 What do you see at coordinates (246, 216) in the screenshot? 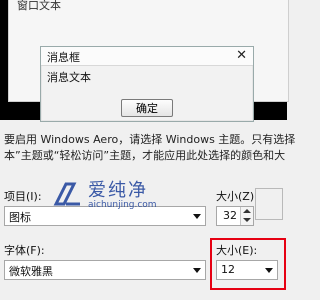
I see `item-size-spin-buttons` at bounding box center [246, 216].